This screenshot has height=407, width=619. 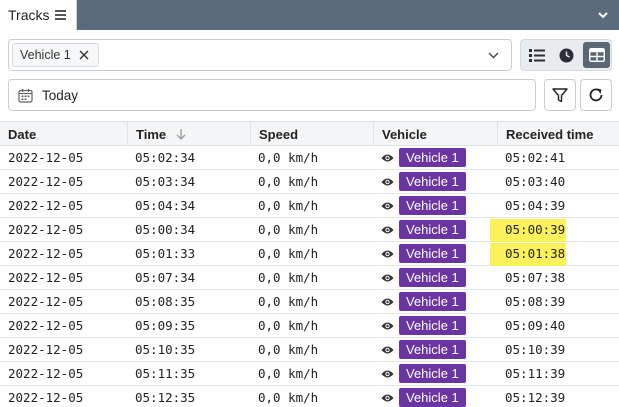 I want to click on time-cell: 05:02:34, so click(x=165, y=157).